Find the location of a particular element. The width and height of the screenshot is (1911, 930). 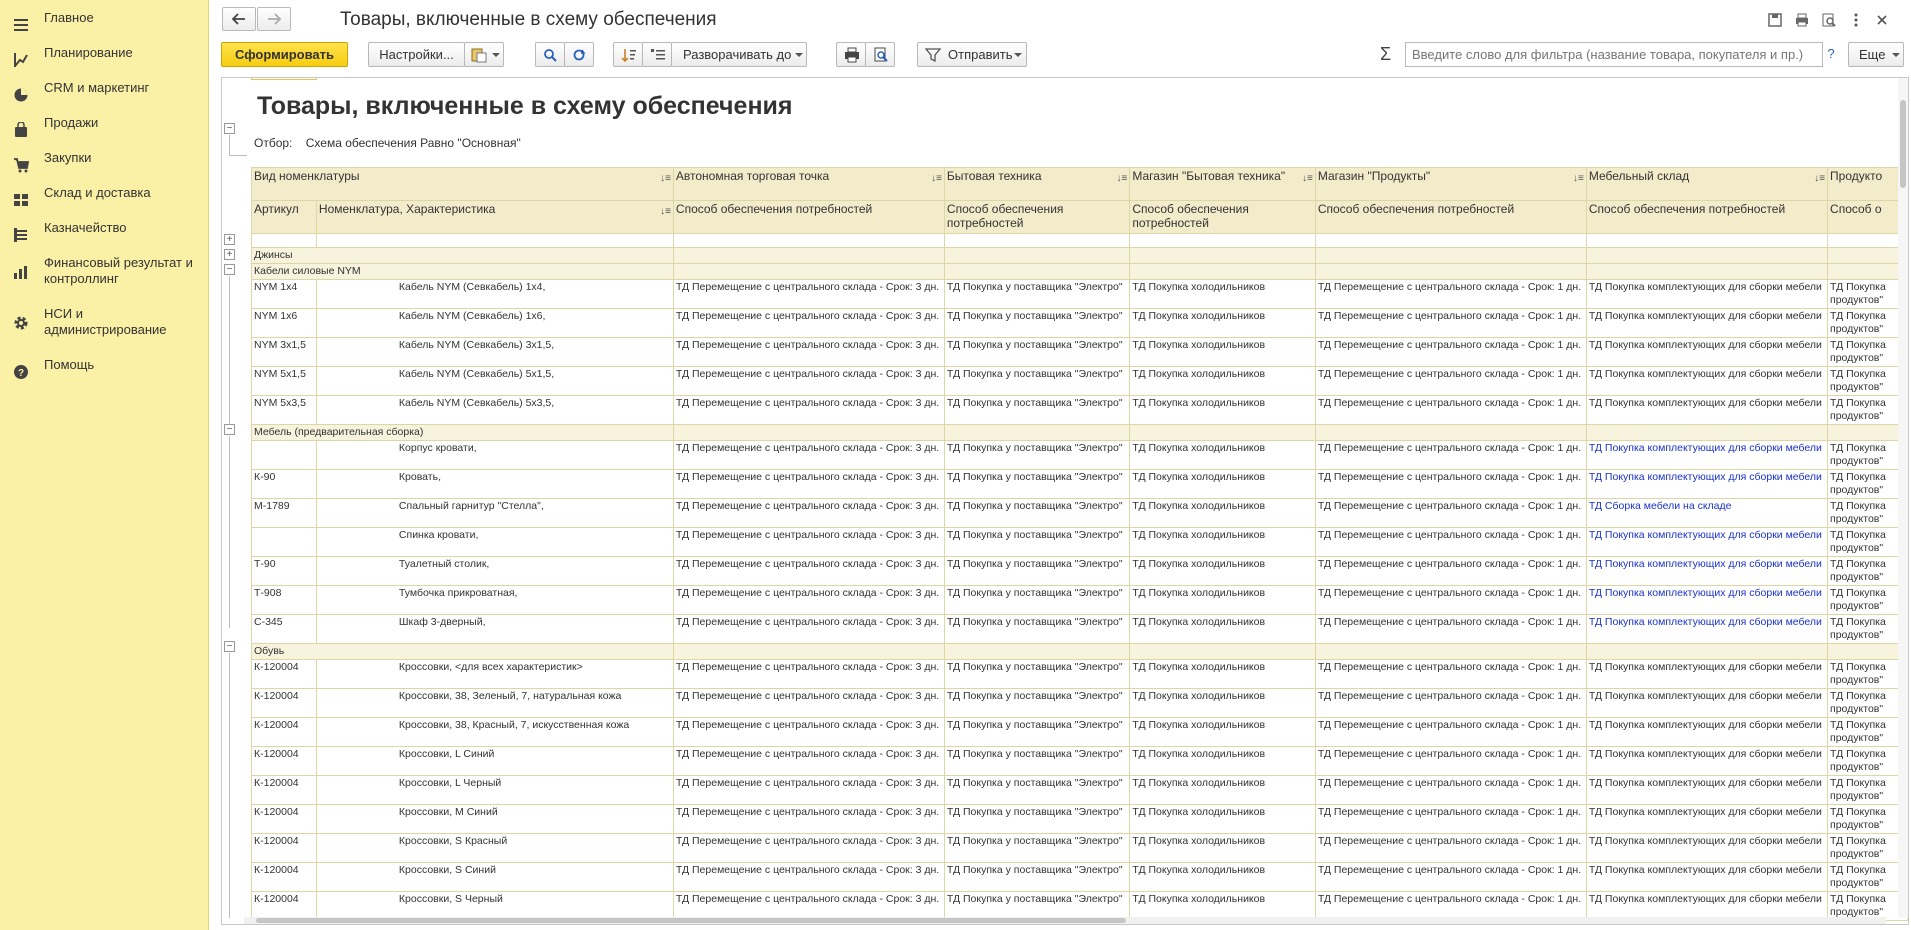

header-cell: Магазин "Бытовая техника" ↓≡ is located at coordinates (1222, 184).